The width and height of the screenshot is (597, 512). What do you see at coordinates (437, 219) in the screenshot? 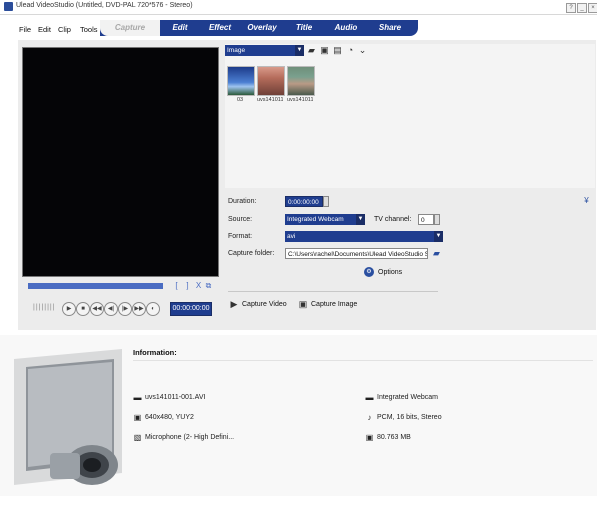
I see `tv-channel-stepper` at bounding box center [437, 219].